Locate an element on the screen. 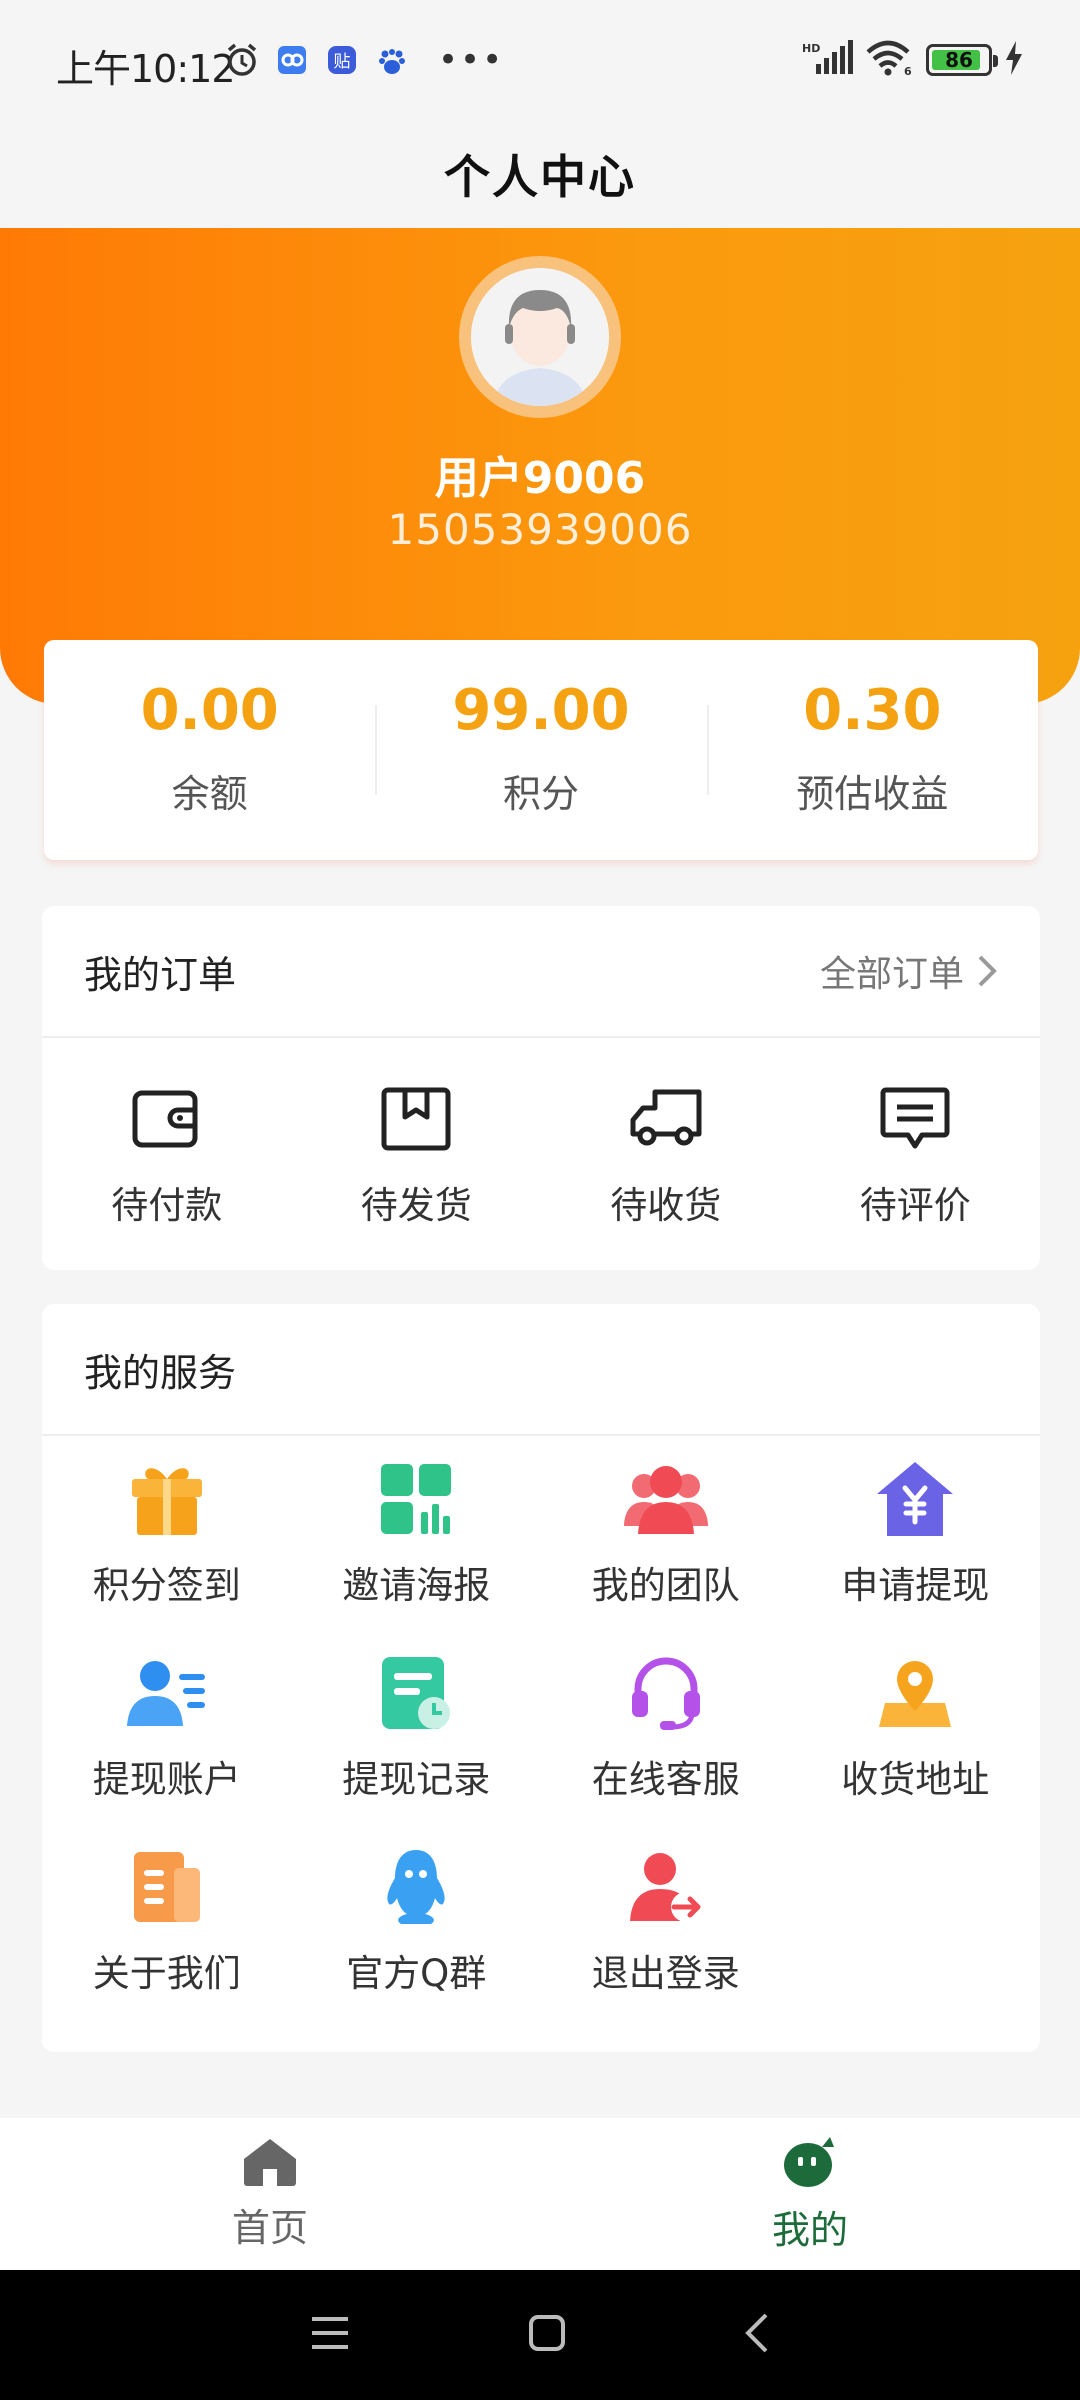 This screenshot has height=2400, width=1080. service-withdraw-record: 提现记录 is located at coordinates (417, 1727).